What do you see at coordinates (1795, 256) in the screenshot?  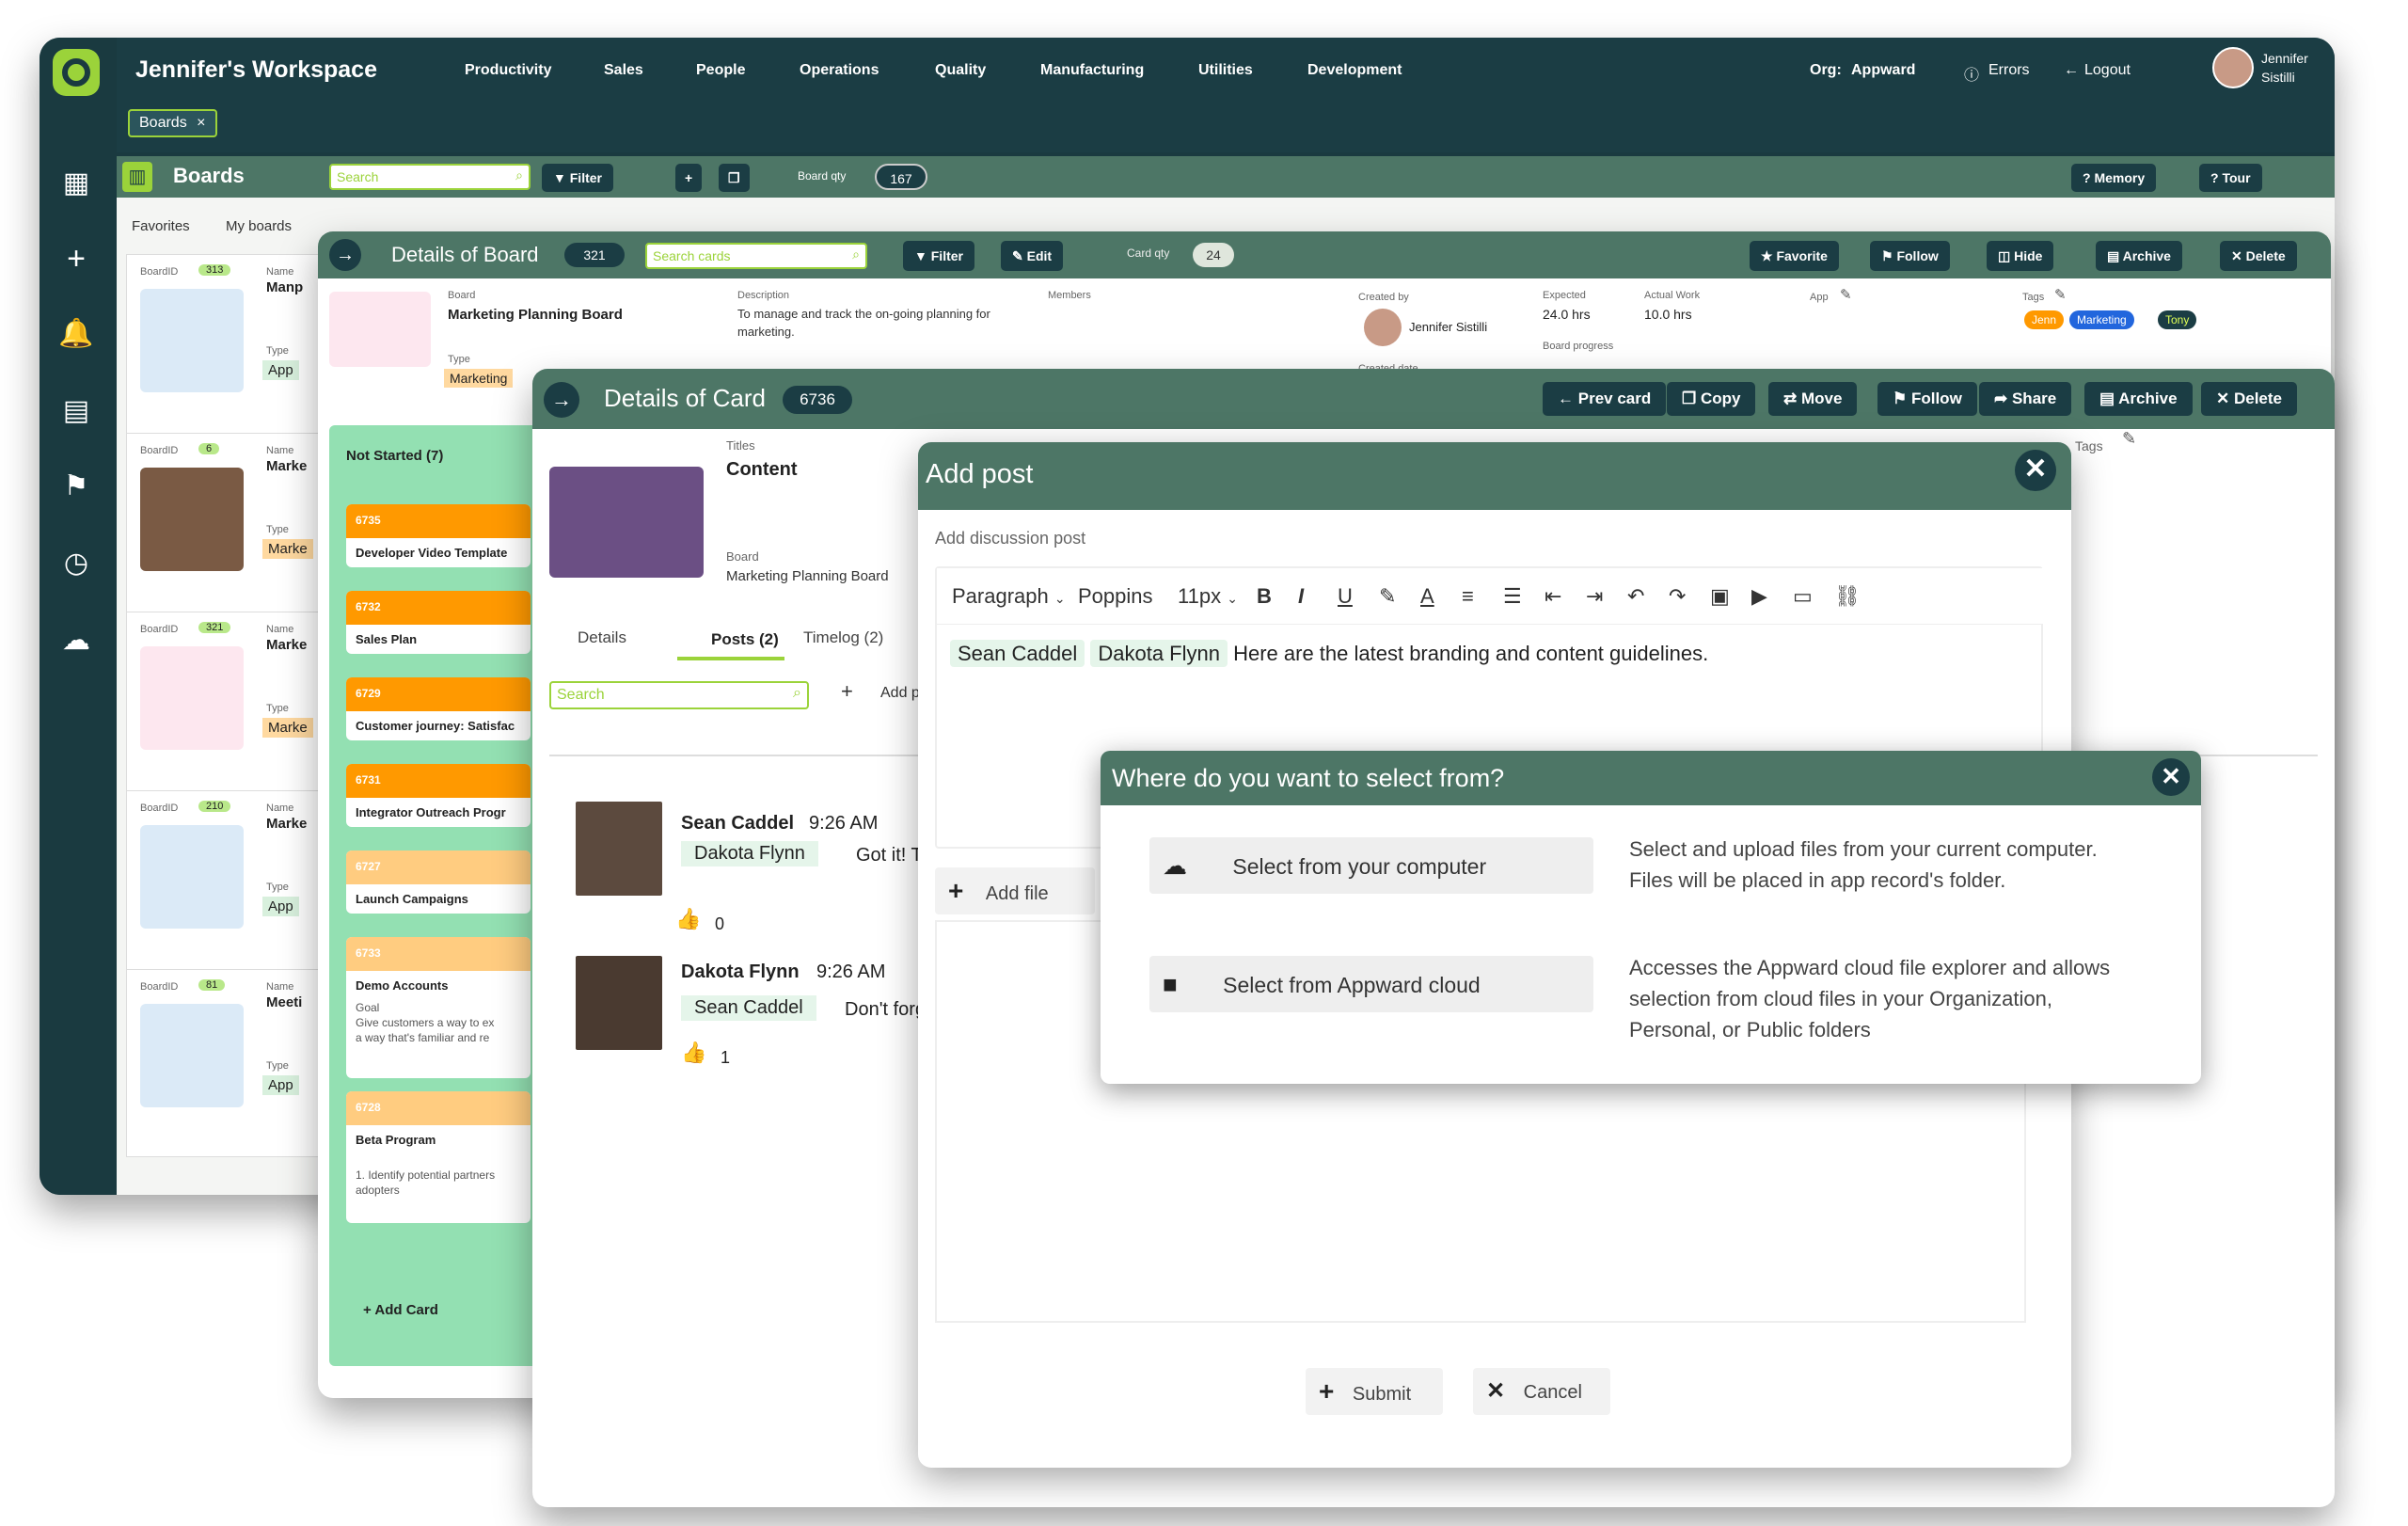 I see `favorite-button: ★ Favorite` at bounding box center [1795, 256].